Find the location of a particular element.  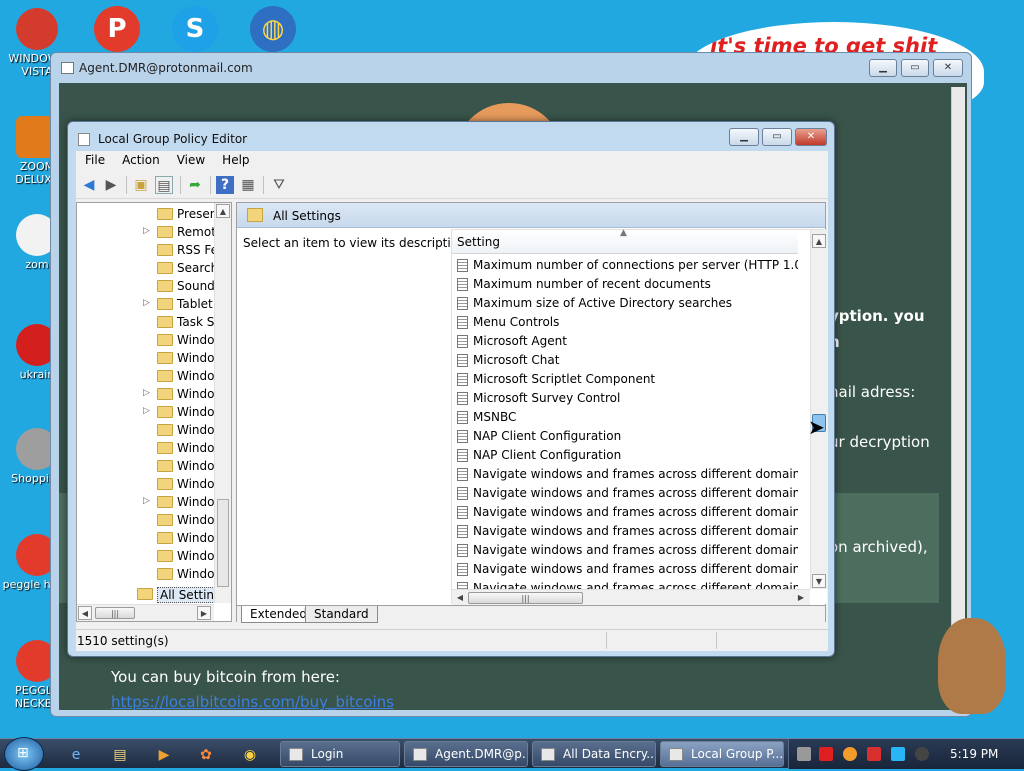

start-button: ⊞ is located at coordinates (24, 754).